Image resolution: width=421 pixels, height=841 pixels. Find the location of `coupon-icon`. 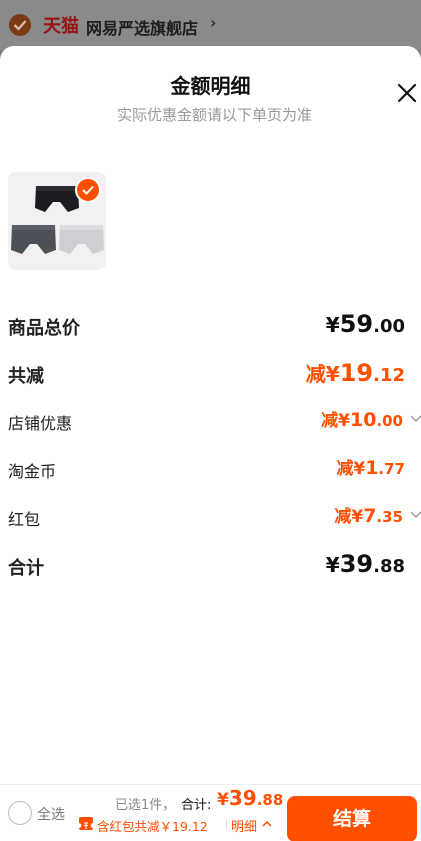

coupon-icon is located at coordinates (86, 823).